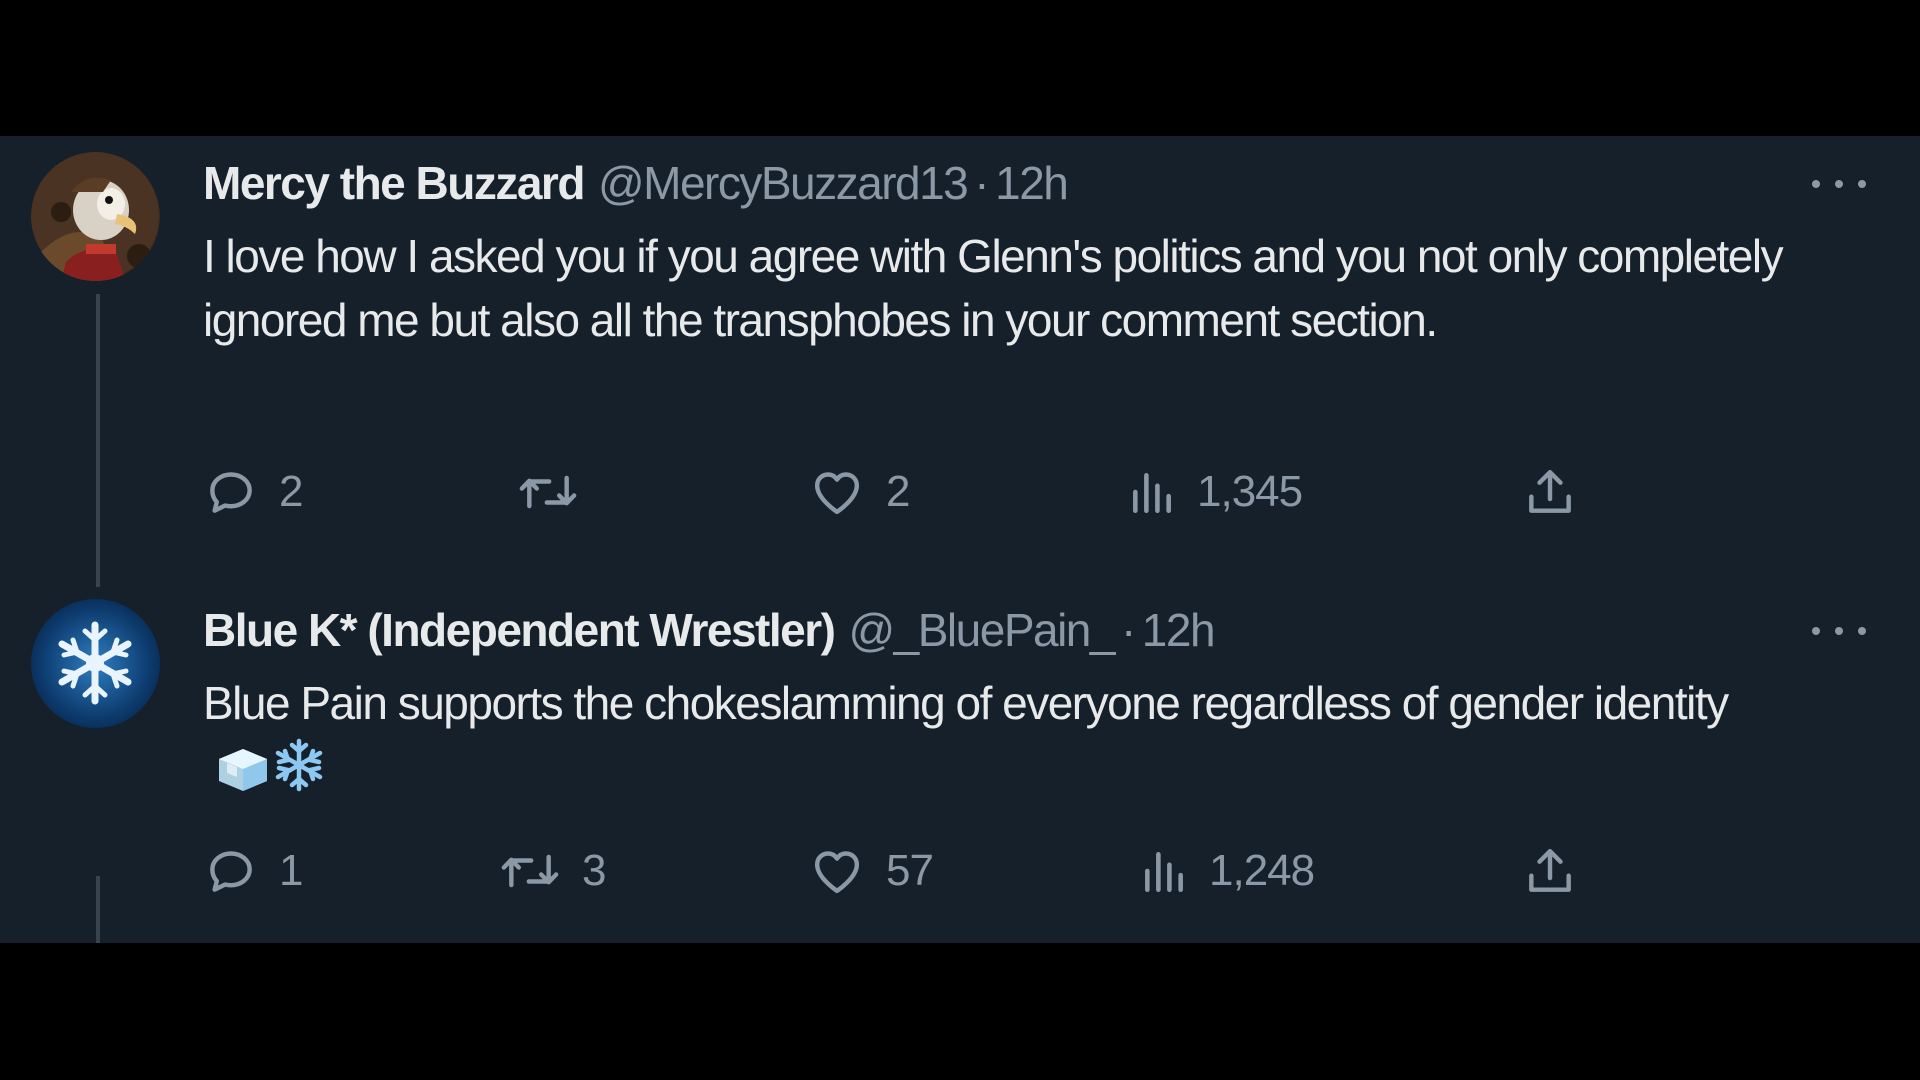 Image resolution: width=1920 pixels, height=1080 pixels. What do you see at coordinates (783, 183) in the screenshot?
I see `user-handle: @MercyBuzzard13` at bounding box center [783, 183].